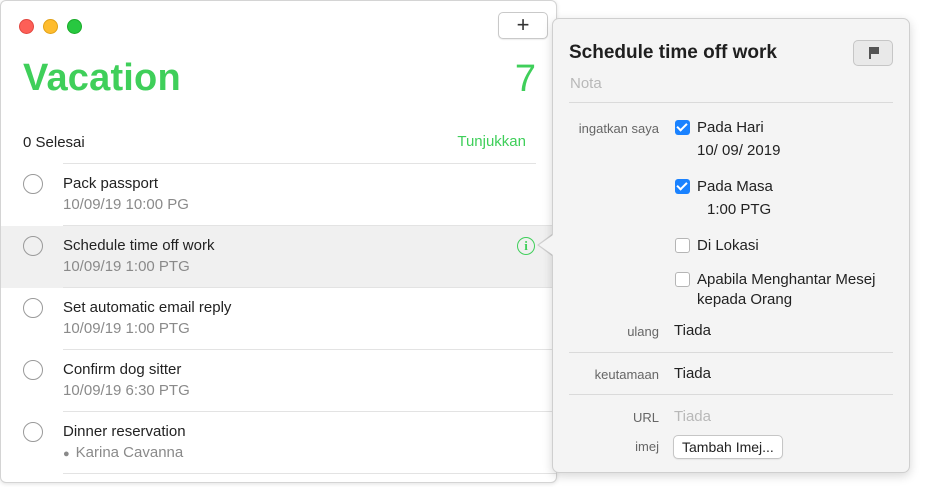  Describe the element at coordinates (50, 26) in the screenshot. I see `minimize-window-button` at that location.